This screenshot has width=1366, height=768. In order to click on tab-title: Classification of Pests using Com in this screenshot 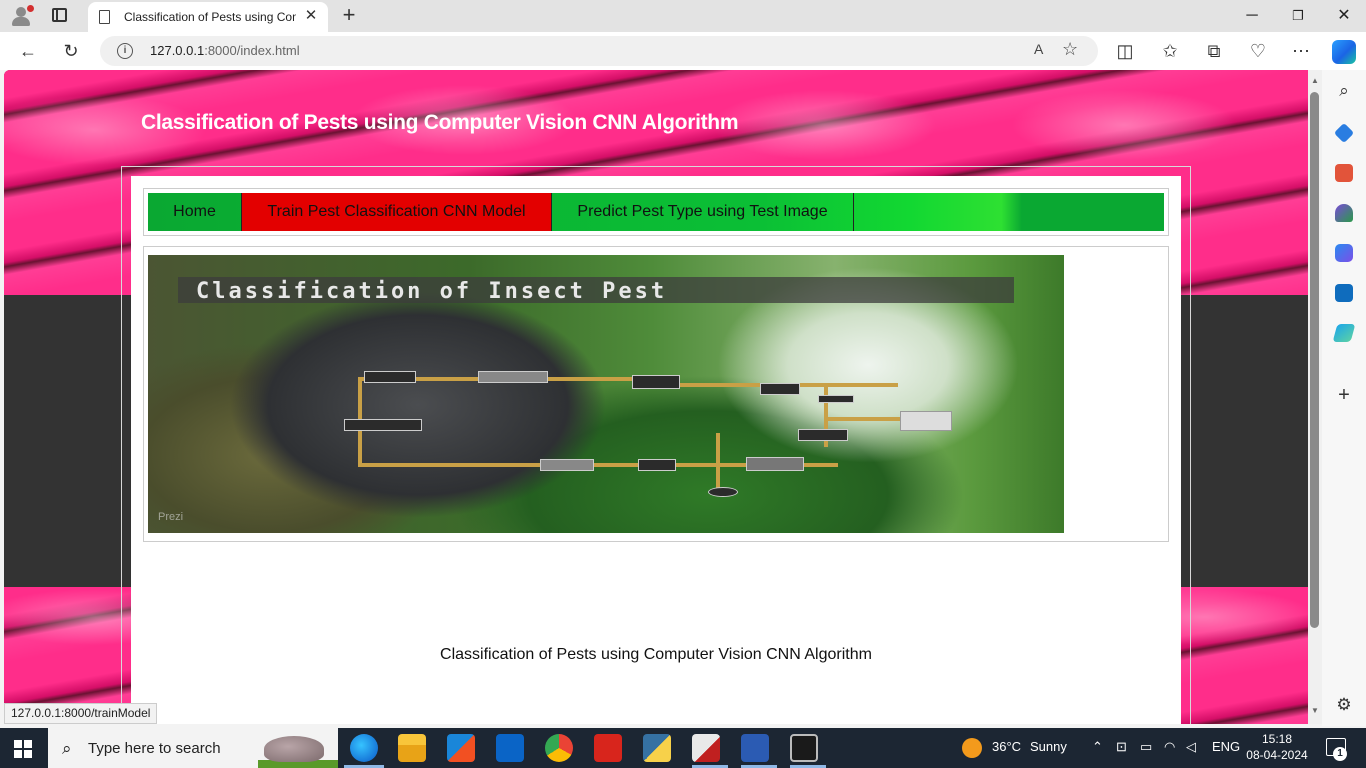, I will do `click(210, 17)`.